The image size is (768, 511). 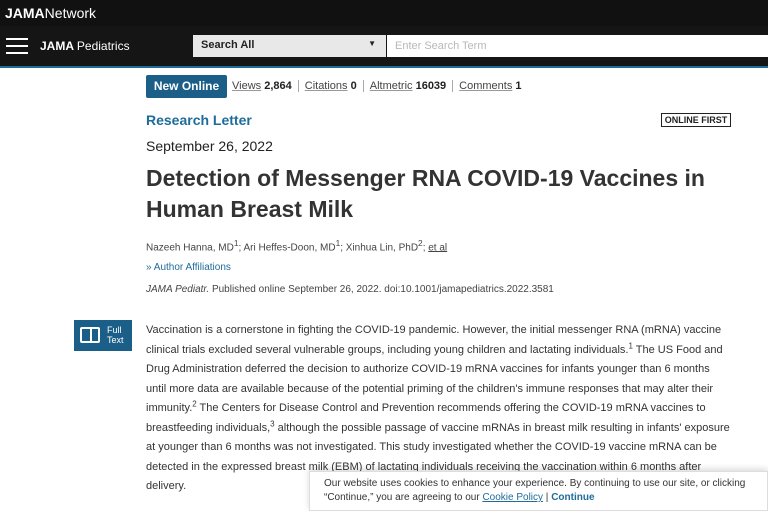 I want to click on metric-citations: Citations 0, so click(x=331, y=86).